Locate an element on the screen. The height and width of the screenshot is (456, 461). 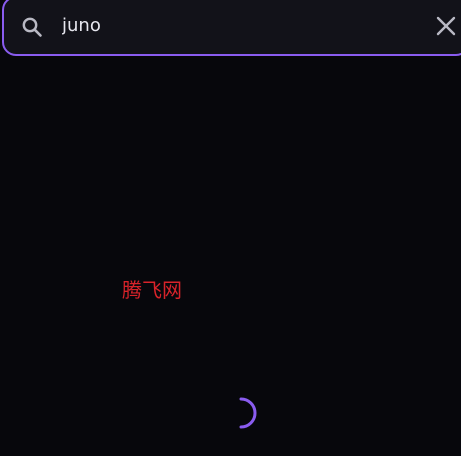
watermark-text: 腾飞网 is located at coordinates (152, 290).